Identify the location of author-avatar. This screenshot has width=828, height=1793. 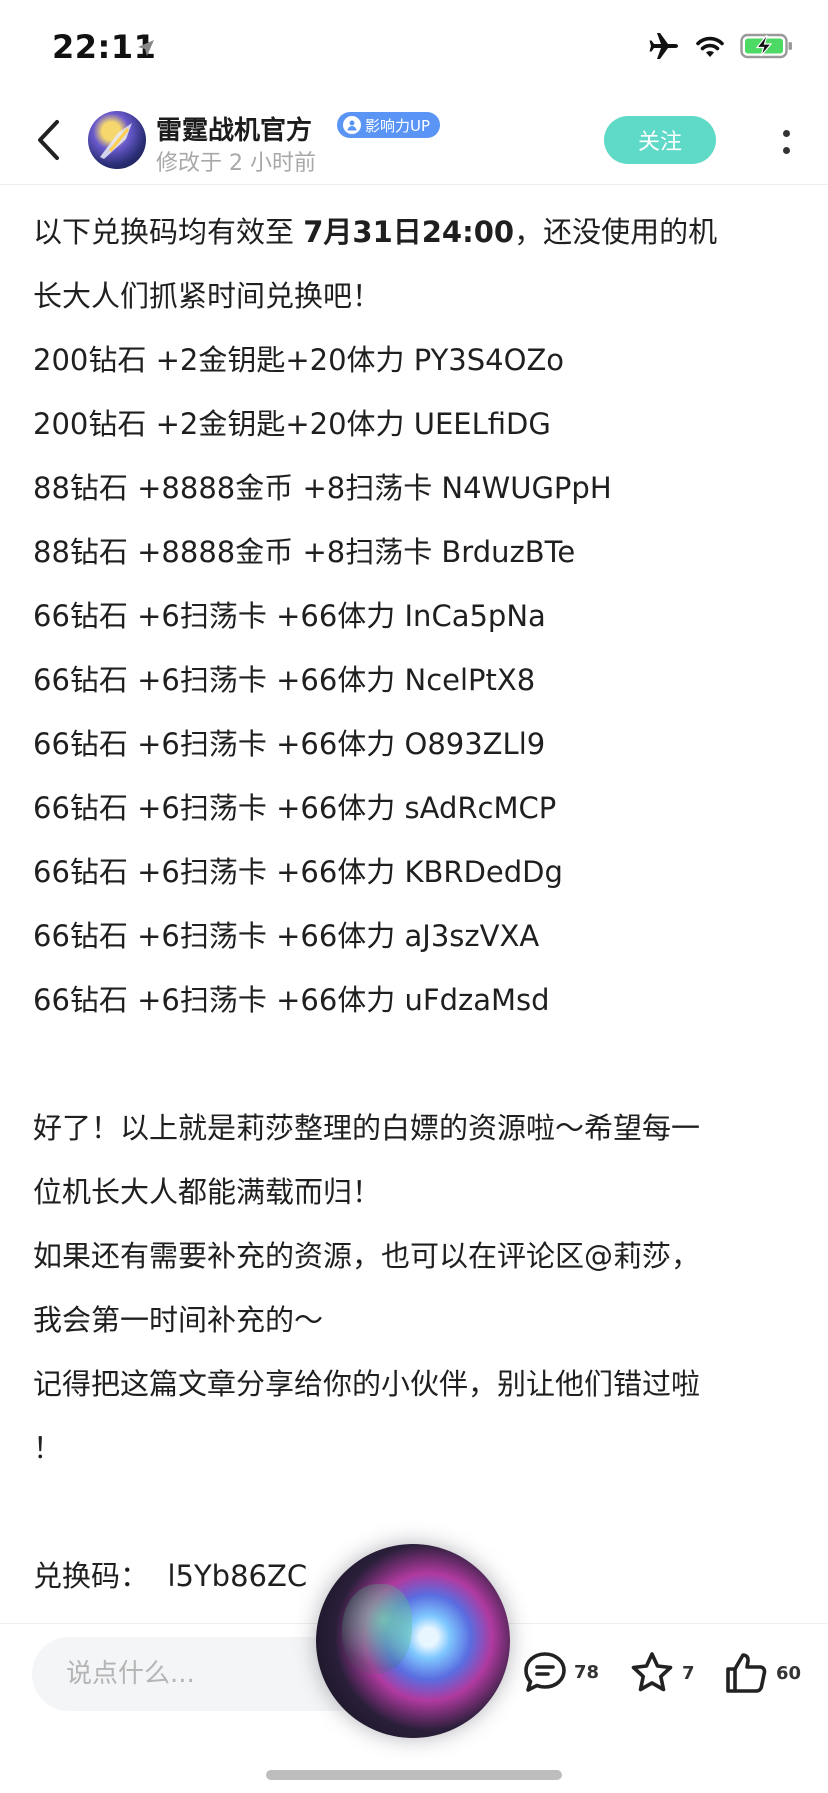
(117, 140).